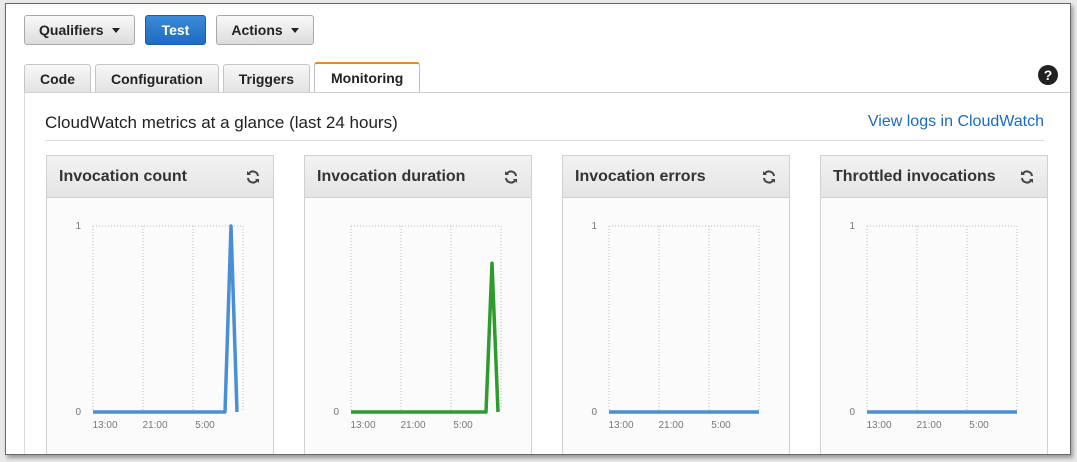 The height and width of the screenshot is (462, 1077). What do you see at coordinates (1048, 75) in the screenshot?
I see `question-circle-icon: ?` at bounding box center [1048, 75].